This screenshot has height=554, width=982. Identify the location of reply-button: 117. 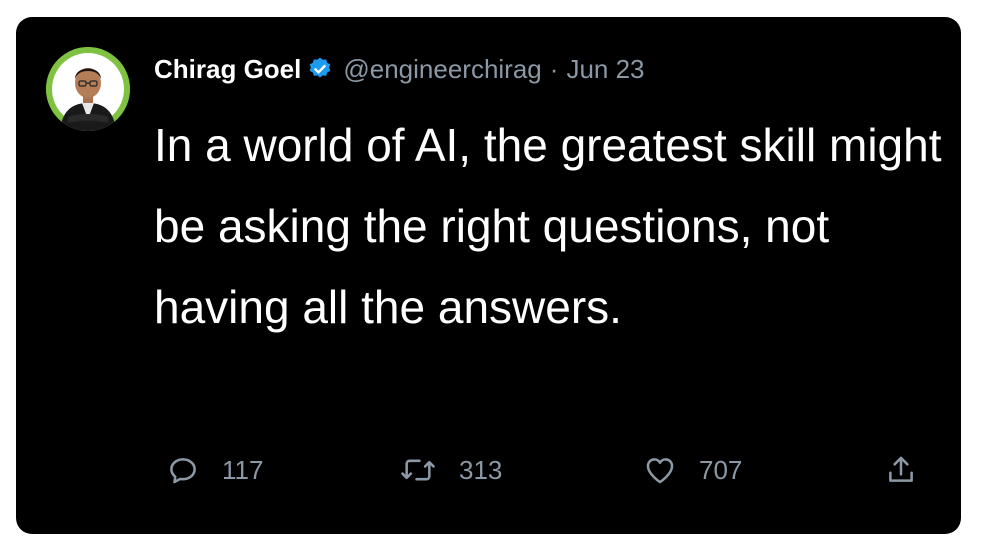
(214, 470).